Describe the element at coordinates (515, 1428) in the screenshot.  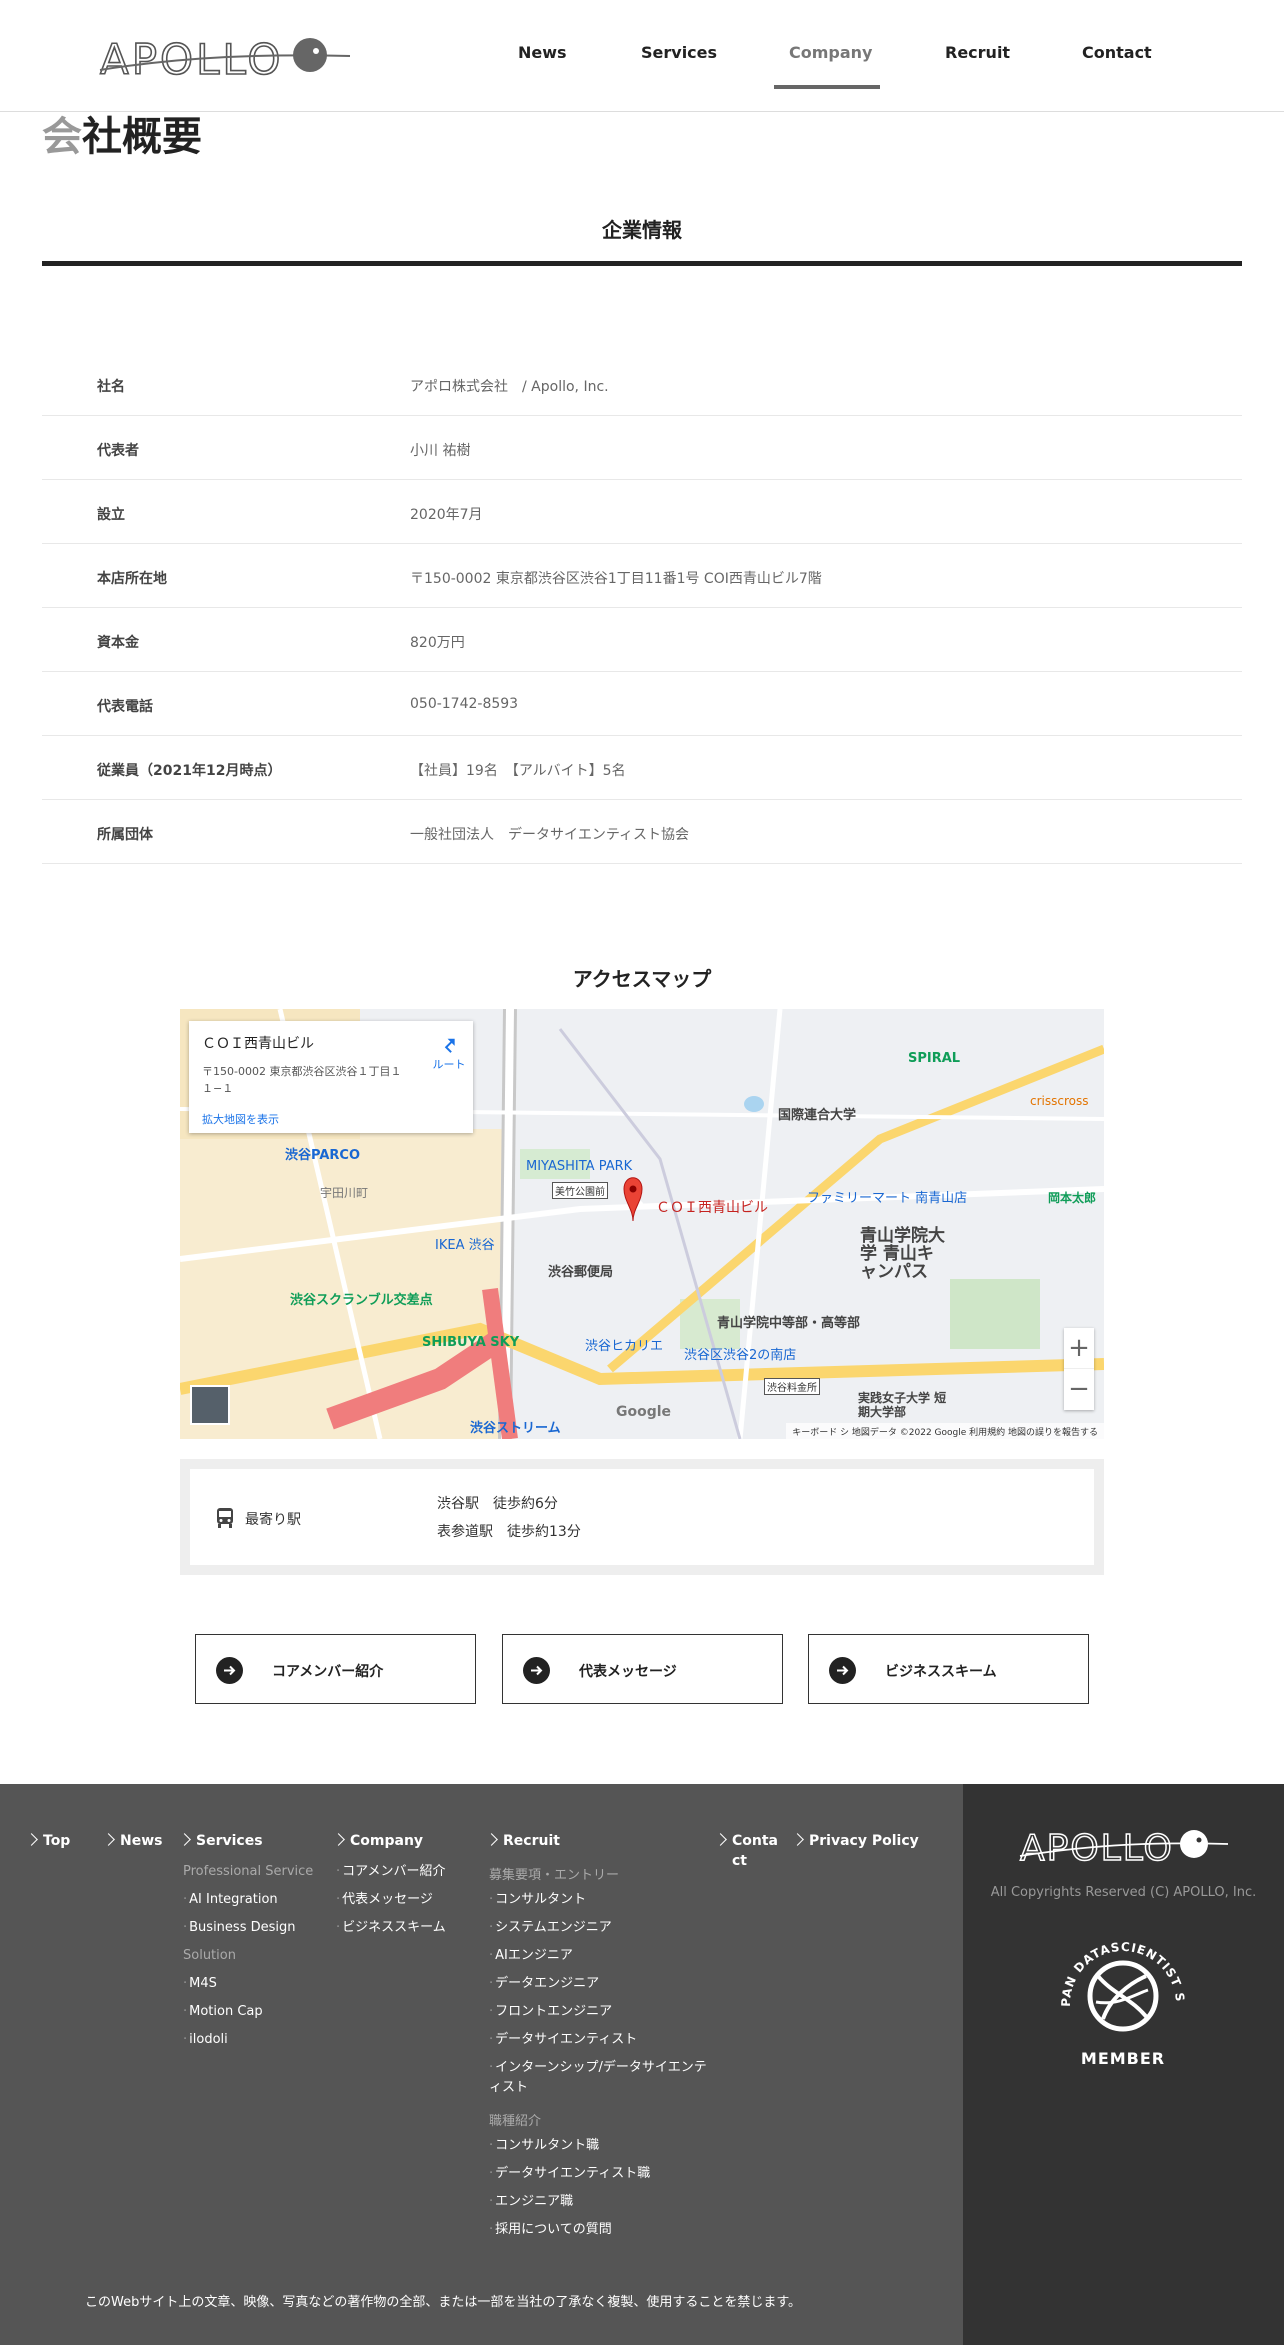
I see `map-label: 渋谷ストリーム` at that location.